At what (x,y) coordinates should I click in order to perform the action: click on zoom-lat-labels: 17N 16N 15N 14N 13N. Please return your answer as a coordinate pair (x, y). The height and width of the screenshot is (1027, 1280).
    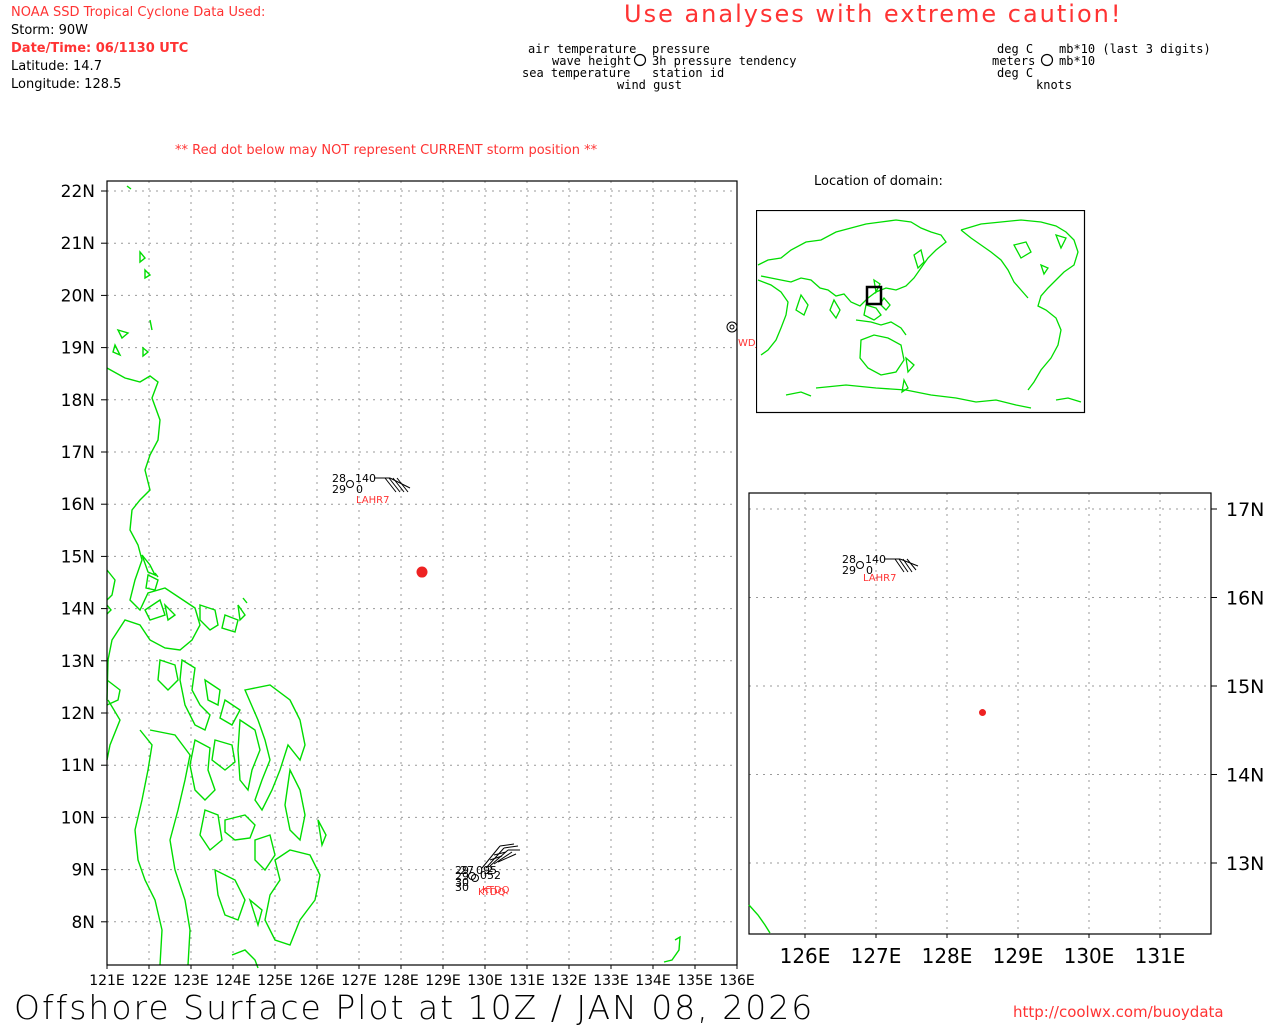
    Looking at the image, I should click on (1237, 687).